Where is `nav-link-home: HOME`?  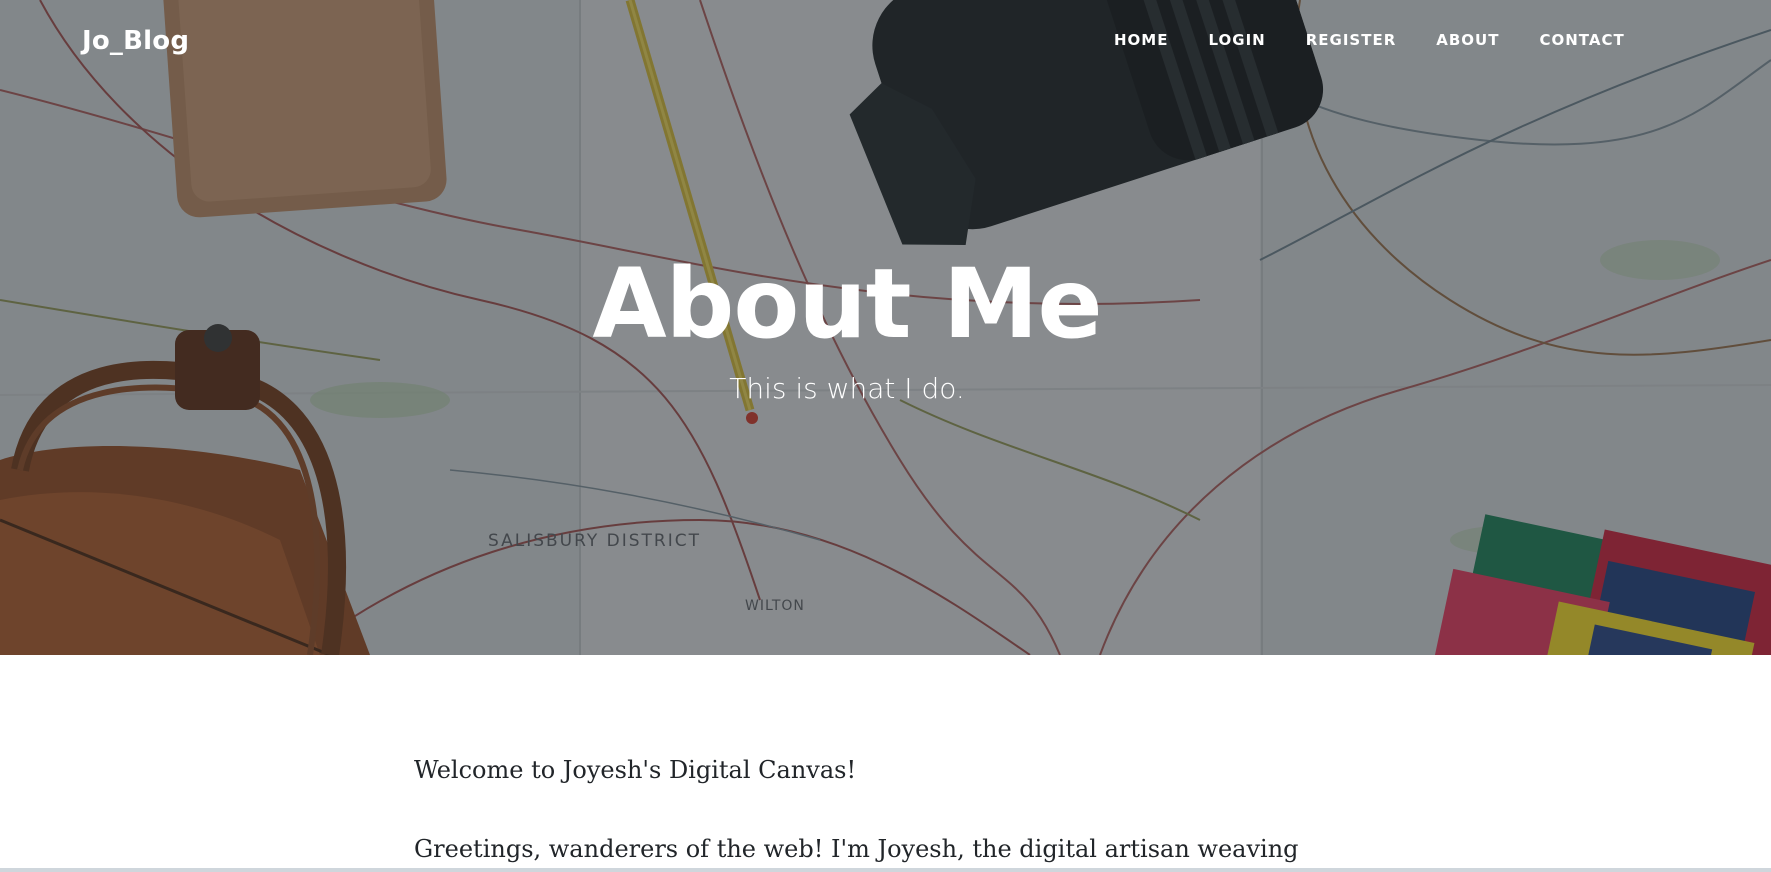 nav-link-home: HOME is located at coordinates (1141, 40).